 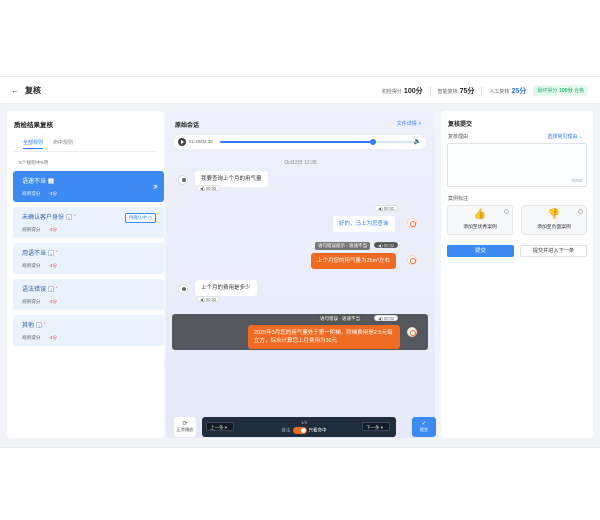 I want to click on check-icon: ✓, so click(x=424, y=424).